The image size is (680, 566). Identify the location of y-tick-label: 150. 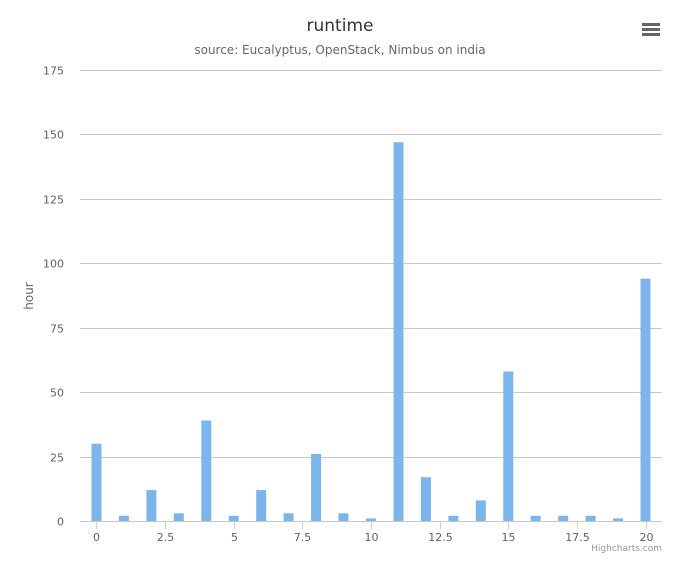
(53, 135).